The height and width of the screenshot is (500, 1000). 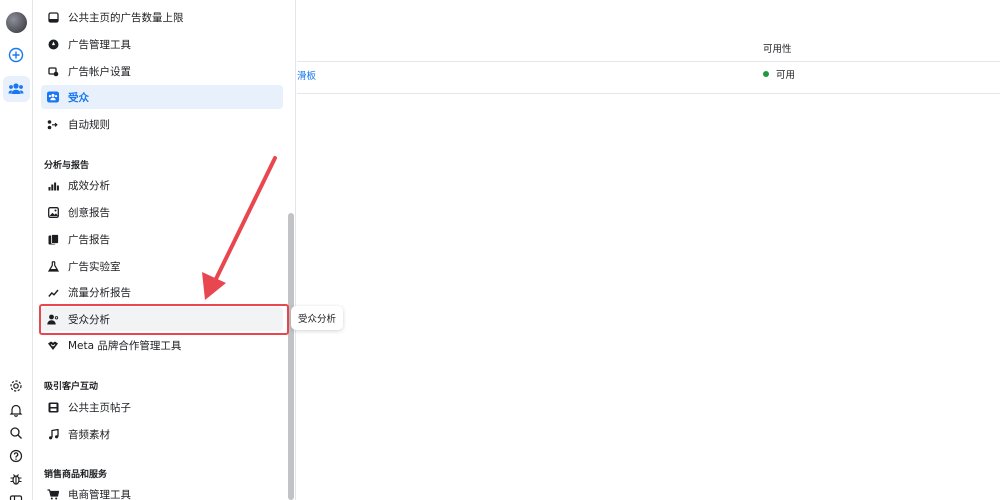 What do you see at coordinates (162, 97) in the screenshot?
I see `menu-item-audiences: 受众` at bounding box center [162, 97].